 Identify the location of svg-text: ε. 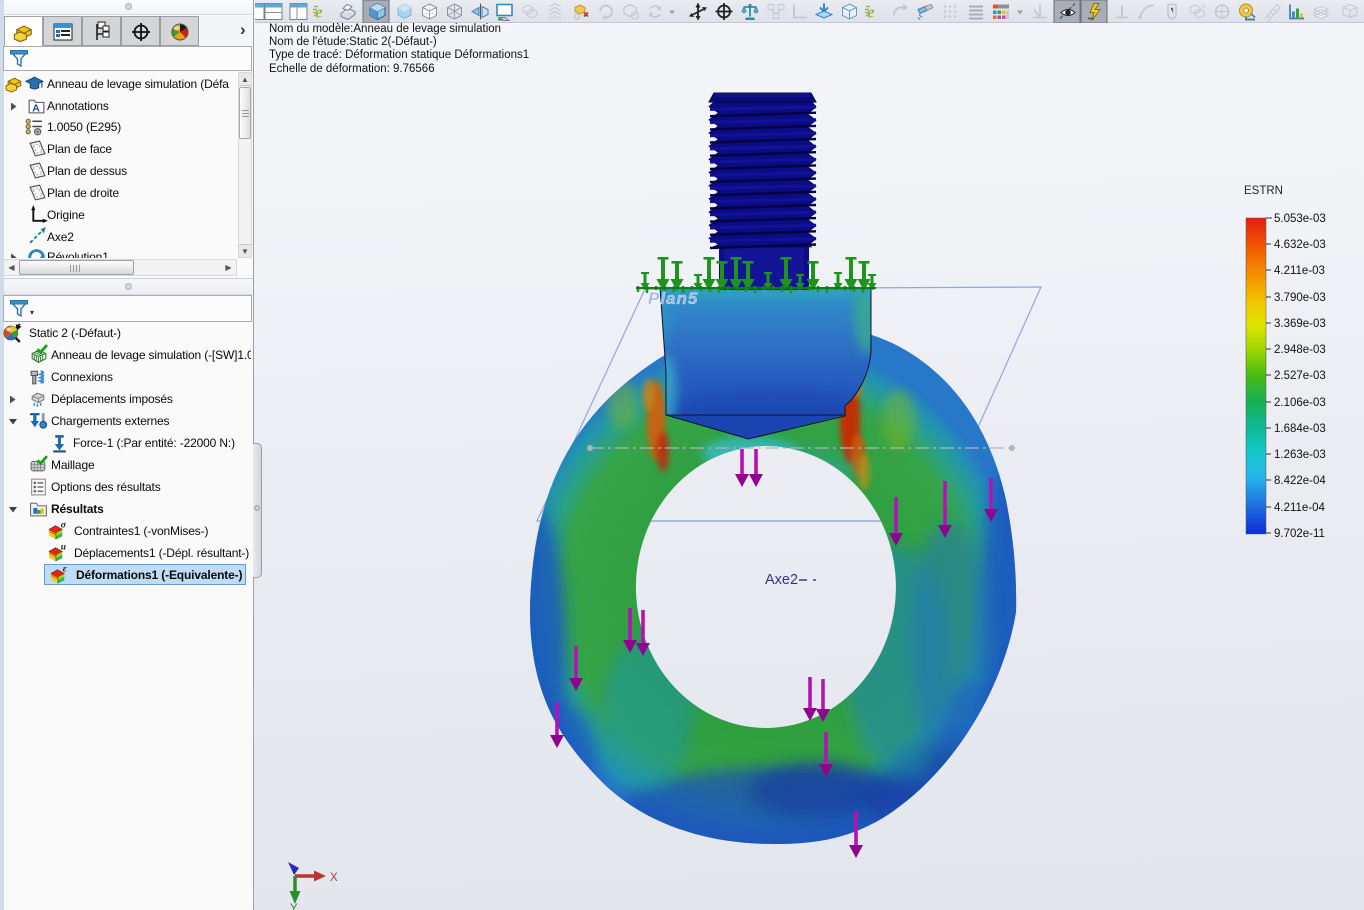
(65, 569).